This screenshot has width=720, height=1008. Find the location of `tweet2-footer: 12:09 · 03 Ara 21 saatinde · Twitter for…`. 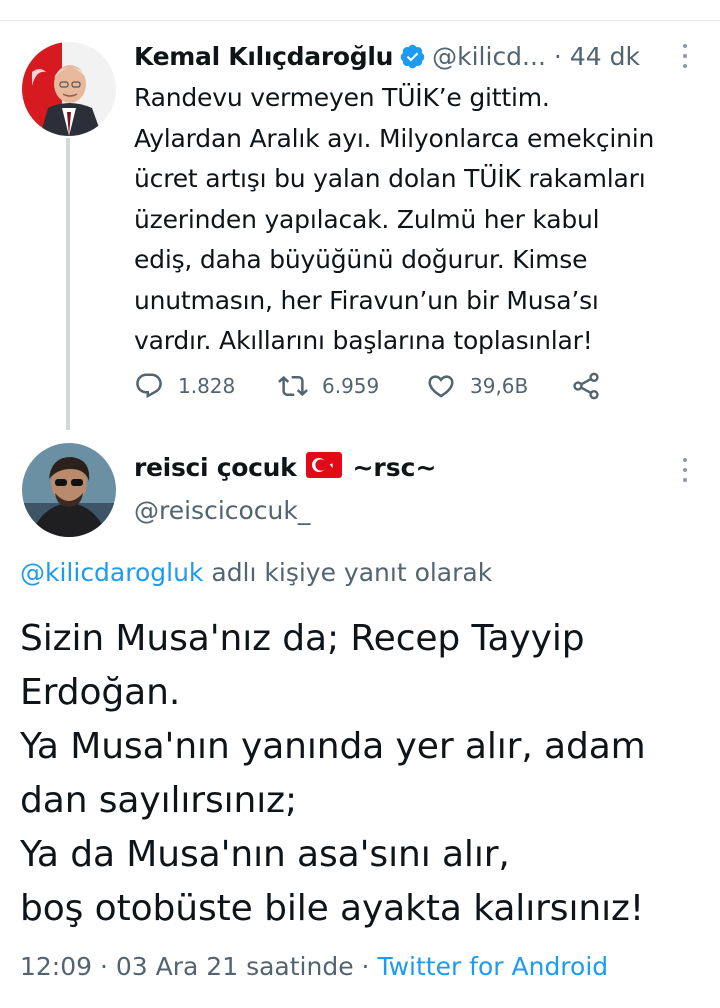

tweet2-footer: 12:09 · 03 Ara 21 saatinde · Twitter for… is located at coordinates (314, 966).